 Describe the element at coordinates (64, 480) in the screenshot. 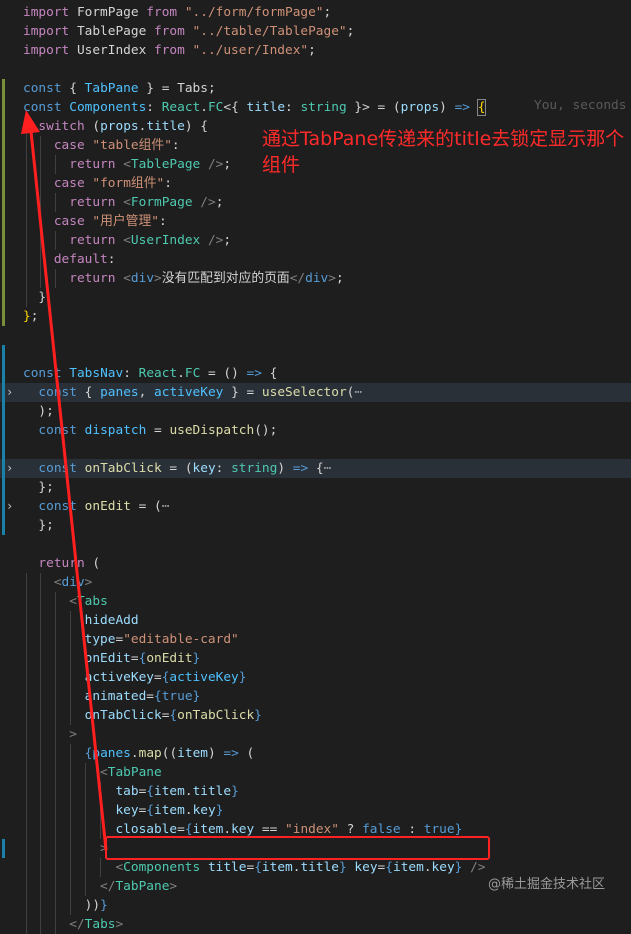

I see `annotation-arrow` at that location.